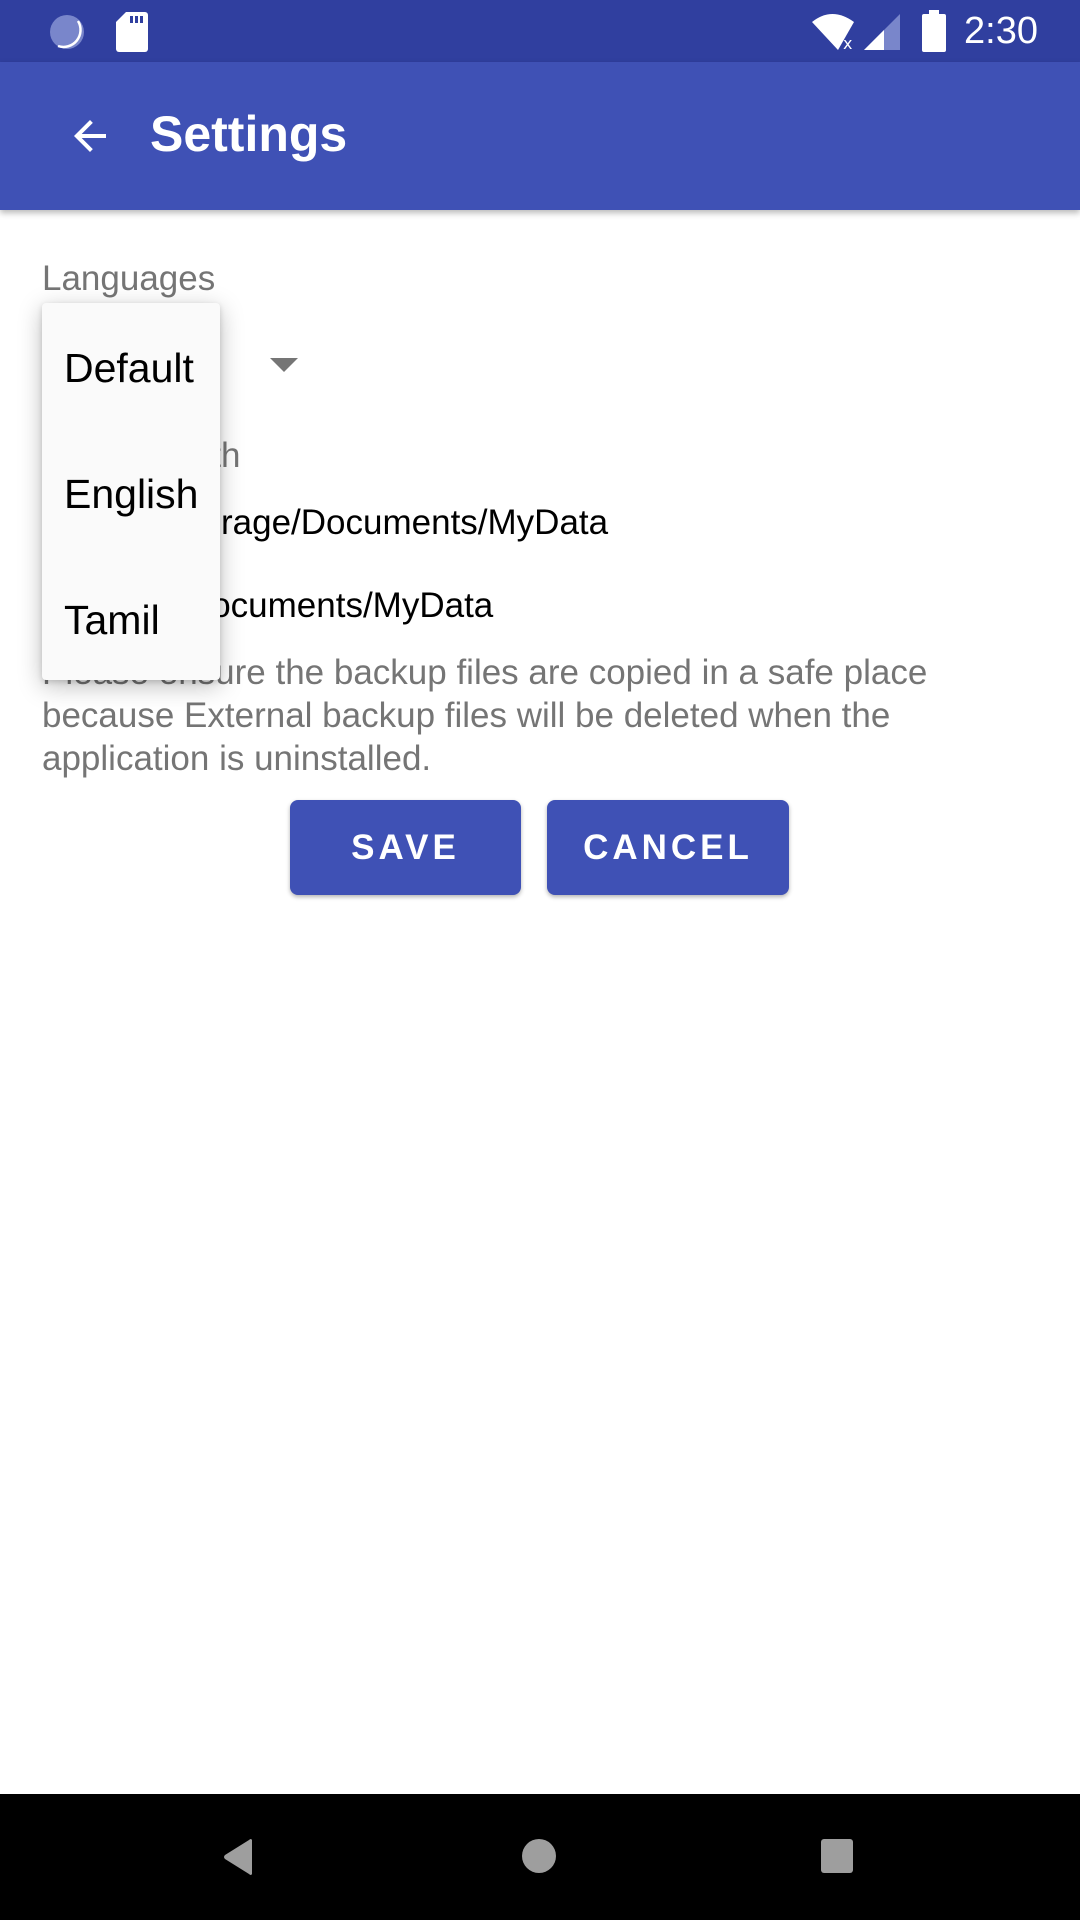 The height and width of the screenshot is (1920, 1080). Describe the element at coordinates (129, 278) in the screenshot. I see `languages-label: Languages` at that location.